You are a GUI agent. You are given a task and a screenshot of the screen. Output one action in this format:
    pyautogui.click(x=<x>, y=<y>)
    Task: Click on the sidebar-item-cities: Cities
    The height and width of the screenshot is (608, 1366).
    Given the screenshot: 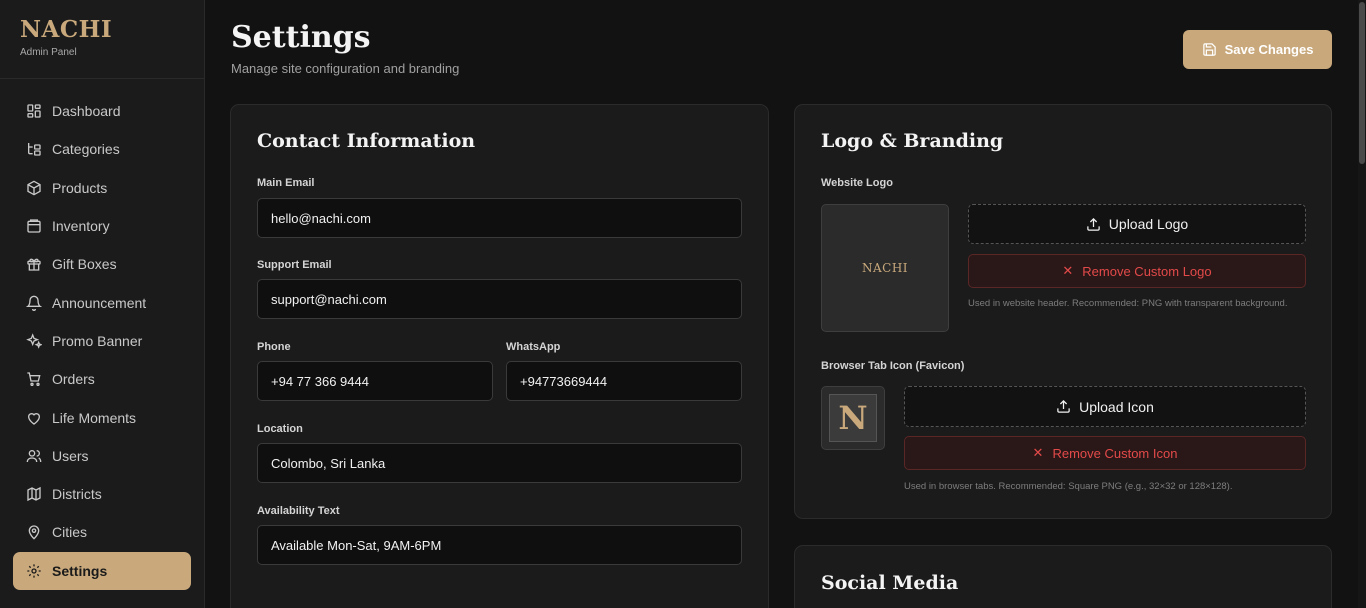 What is the action you would take?
    pyautogui.click(x=102, y=532)
    